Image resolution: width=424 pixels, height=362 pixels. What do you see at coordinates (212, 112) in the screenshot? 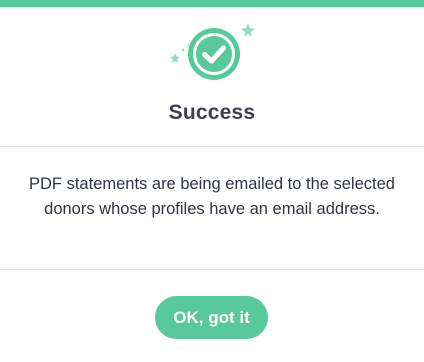
I see `dialog-title: Success` at bounding box center [212, 112].